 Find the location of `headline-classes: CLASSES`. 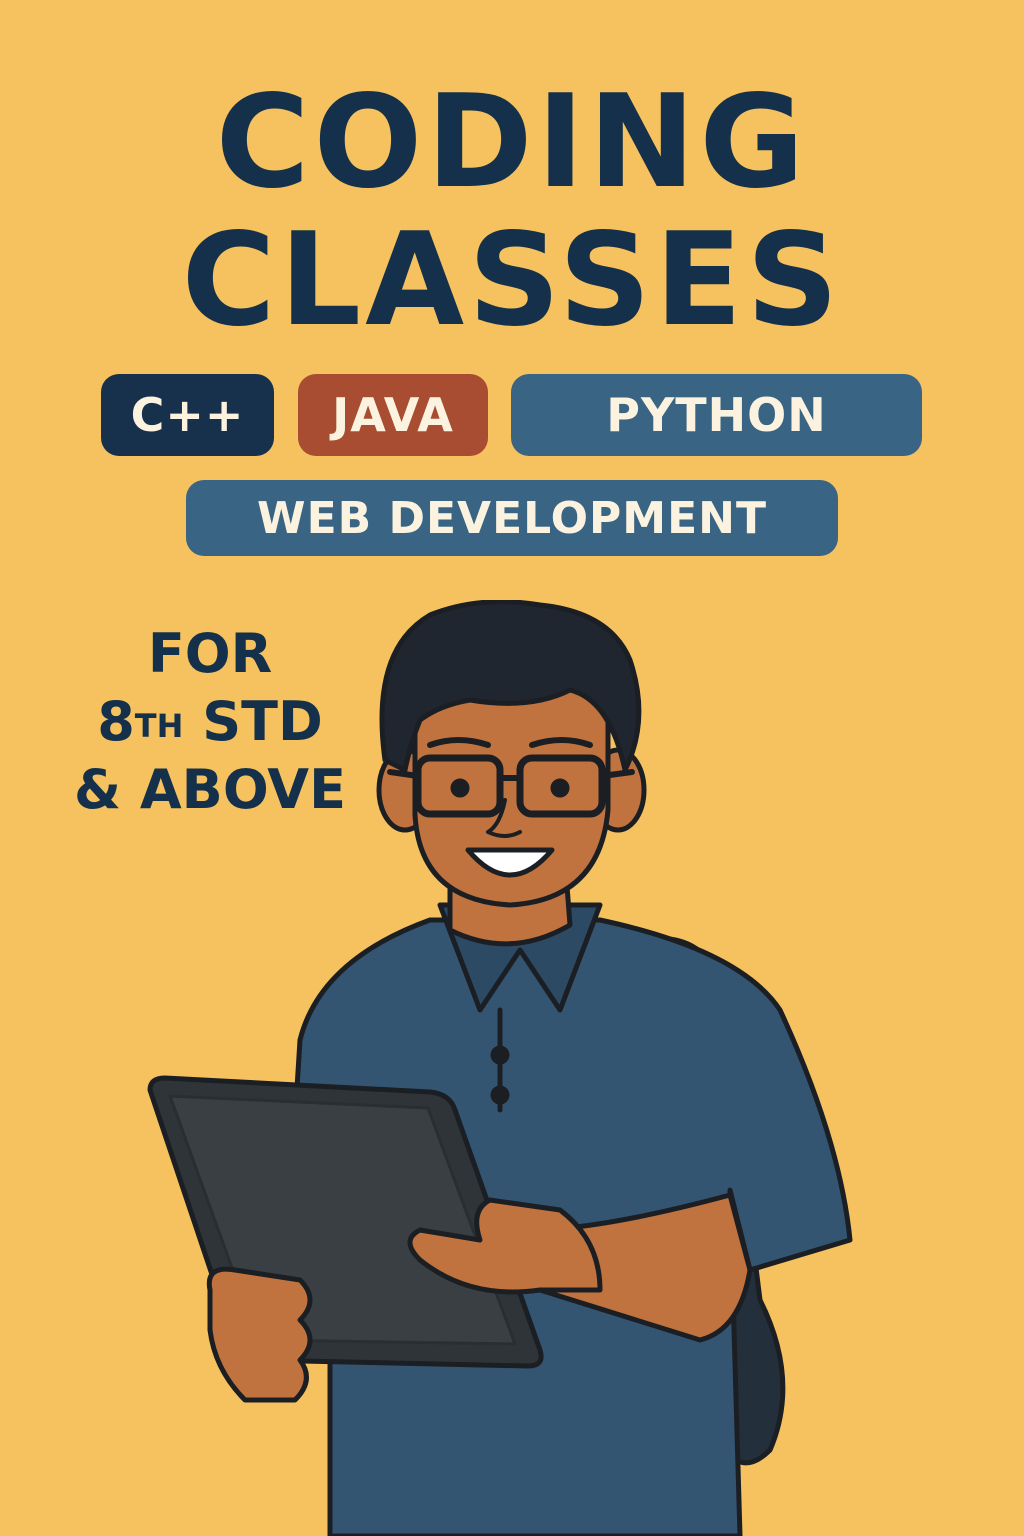

headline-classes: CLASSES is located at coordinates (512, 280).